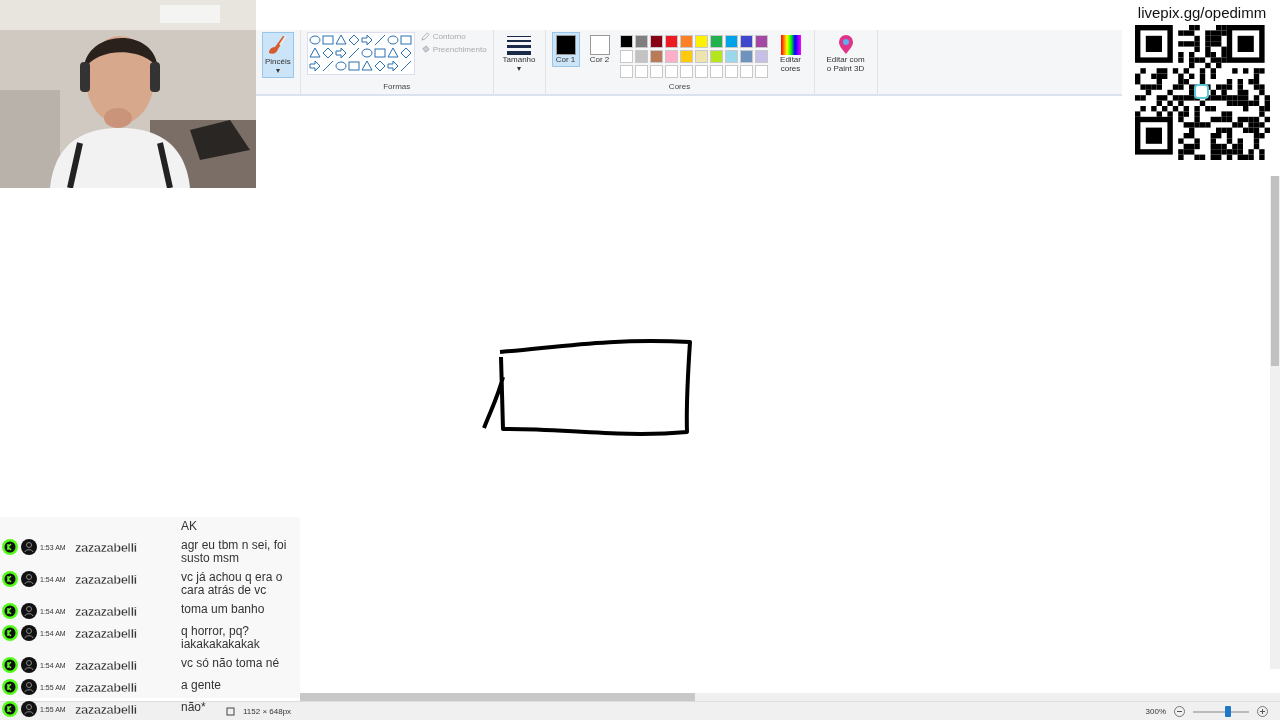  I want to click on vertical-scrollbar, so click(1275, 422).